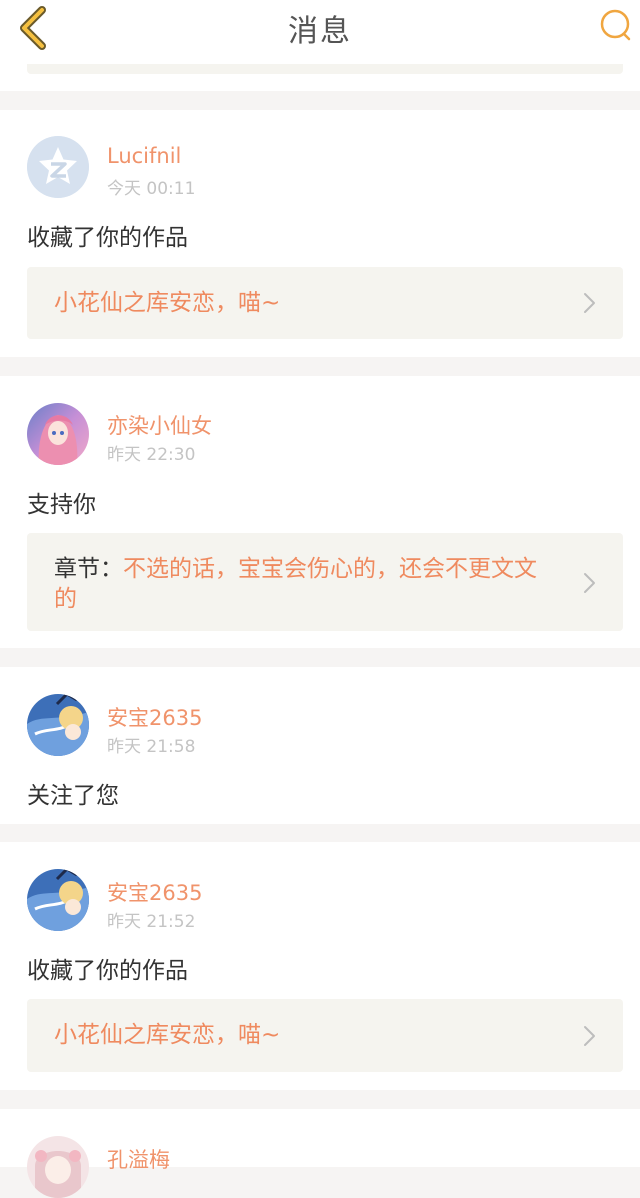 This screenshot has width=640, height=1198. What do you see at coordinates (88, 569) in the screenshot?
I see `reference-prefix: 章节：` at bounding box center [88, 569].